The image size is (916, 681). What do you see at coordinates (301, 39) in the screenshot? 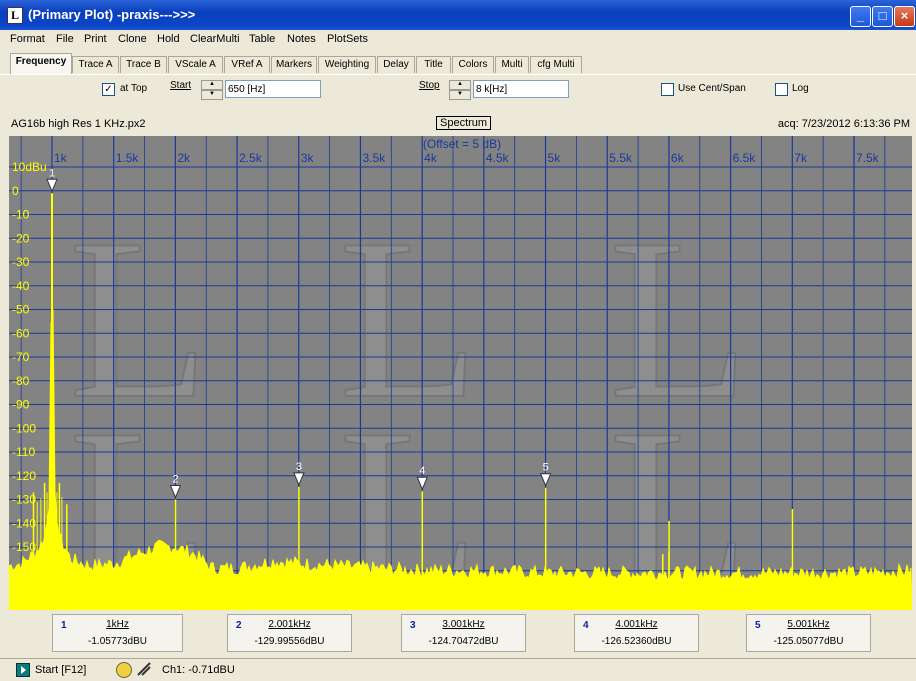
I see `menu-notes: Notes` at bounding box center [301, 39].